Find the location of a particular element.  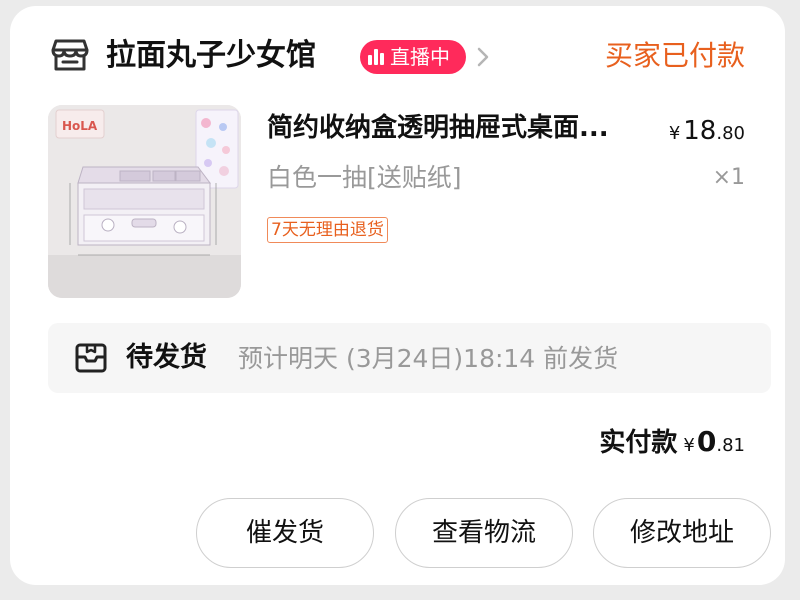

shipping-eta: 预计明天 (3月24日)18:14 前发货 is located at coordinates (428, 358).